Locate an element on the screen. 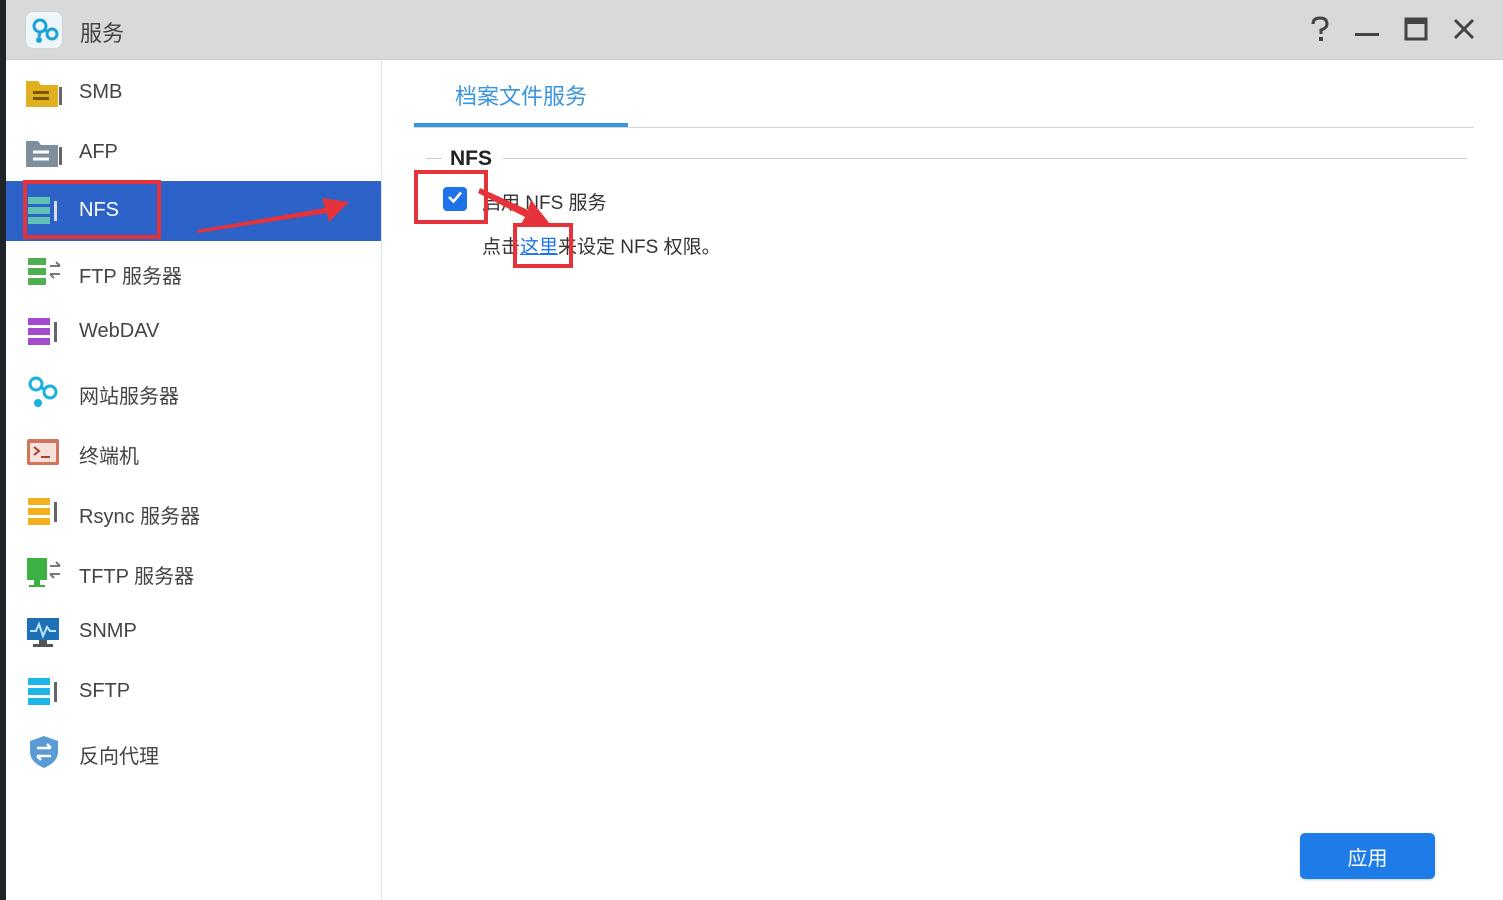 This screenshot has width=1503, height=900. web-server-icon is located at coordinates (44, 392).